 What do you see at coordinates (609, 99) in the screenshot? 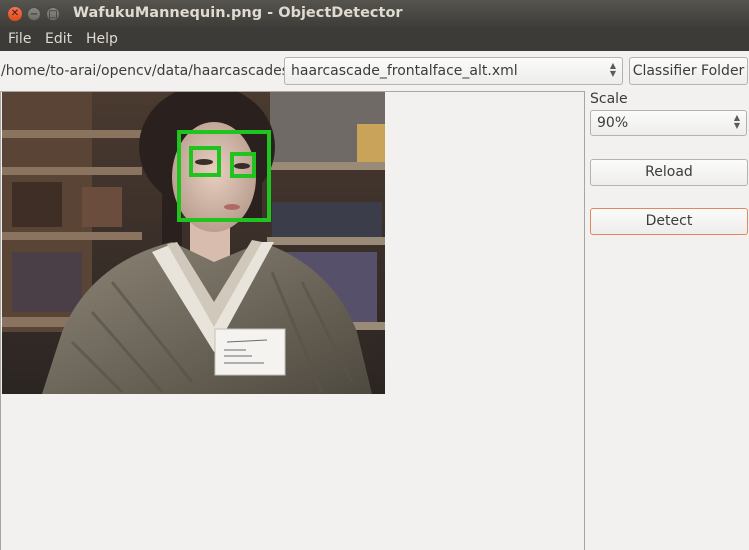
I see `scale-label: Scale` at bounding box center [609, 99].